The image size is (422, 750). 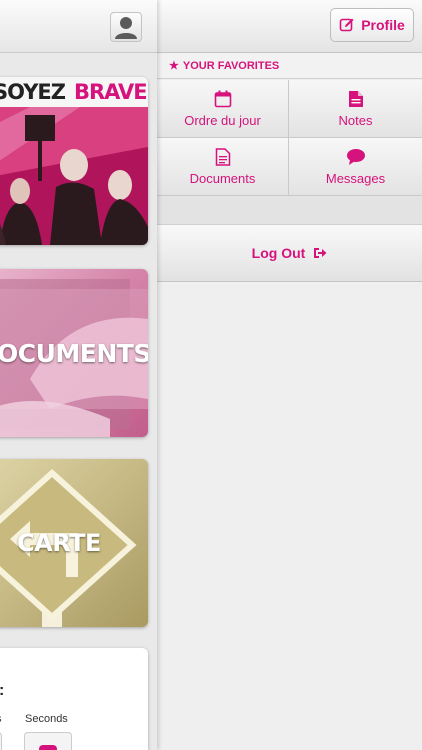 I want to click on user-icon, so click(x=126, y=28).